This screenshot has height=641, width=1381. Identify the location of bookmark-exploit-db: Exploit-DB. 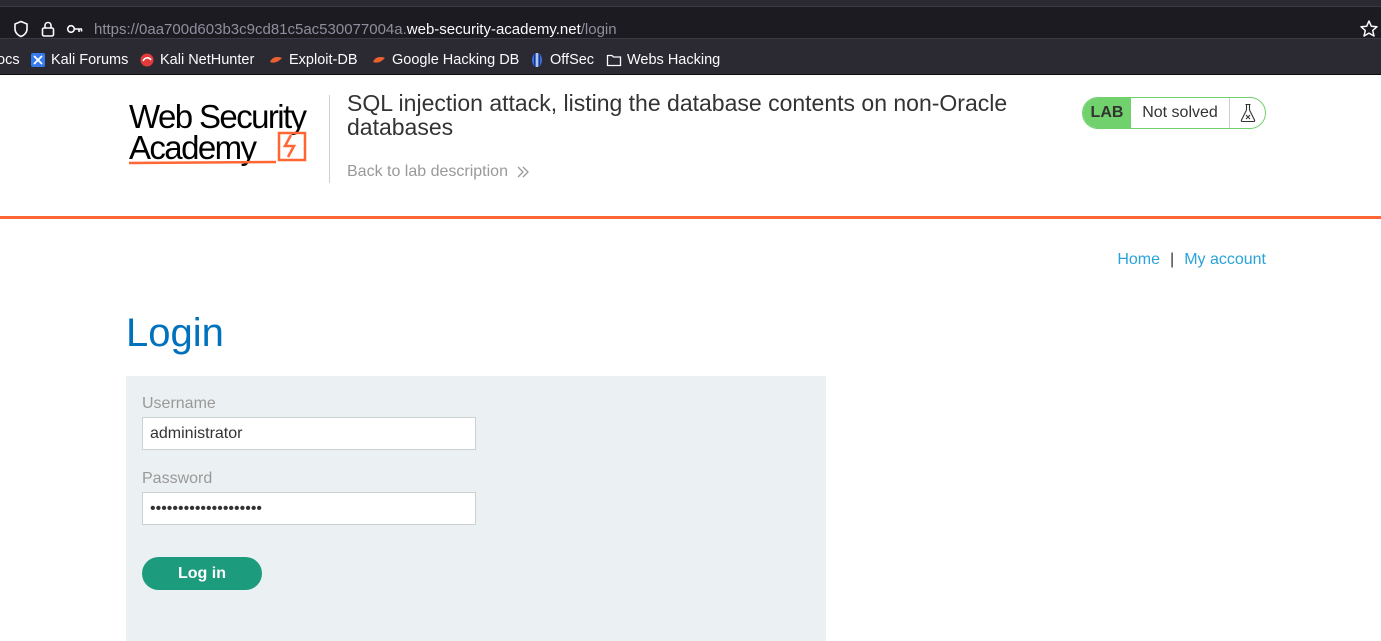
(313, 60).